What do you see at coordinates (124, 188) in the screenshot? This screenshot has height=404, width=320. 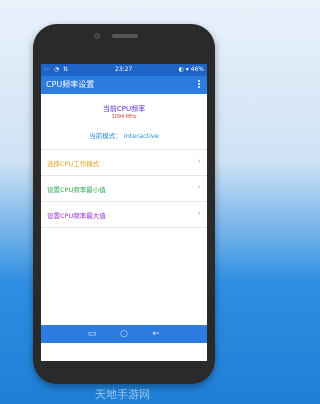 I see `menu-item-set-min-freq: 设置CPU频率最小值 ›` at bounding box center [124, 188].